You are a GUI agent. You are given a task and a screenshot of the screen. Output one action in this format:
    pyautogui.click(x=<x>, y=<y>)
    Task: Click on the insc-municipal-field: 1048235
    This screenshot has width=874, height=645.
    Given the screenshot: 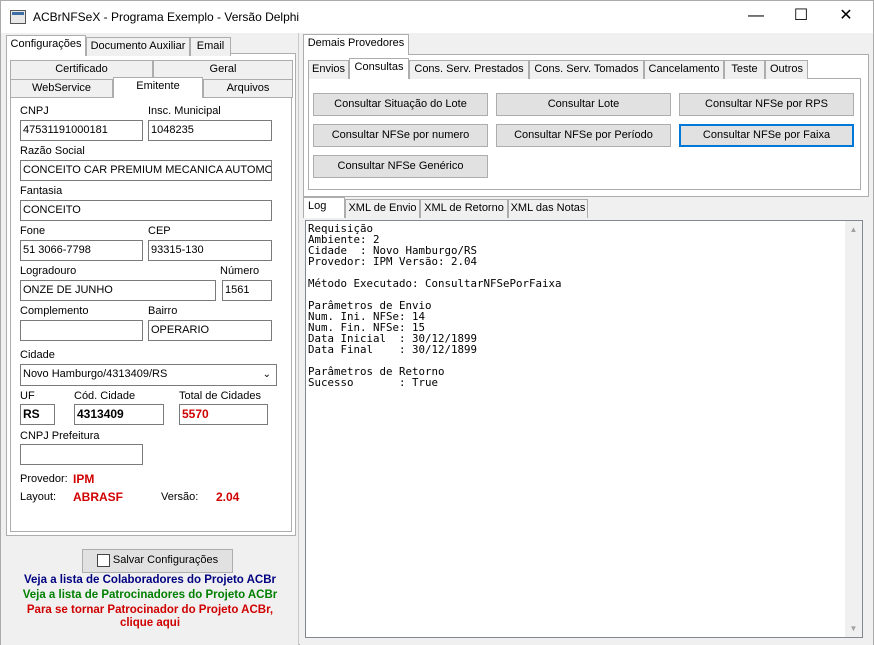 What is the action you would take?
    pyautogui.click(x=210, y=130)
    